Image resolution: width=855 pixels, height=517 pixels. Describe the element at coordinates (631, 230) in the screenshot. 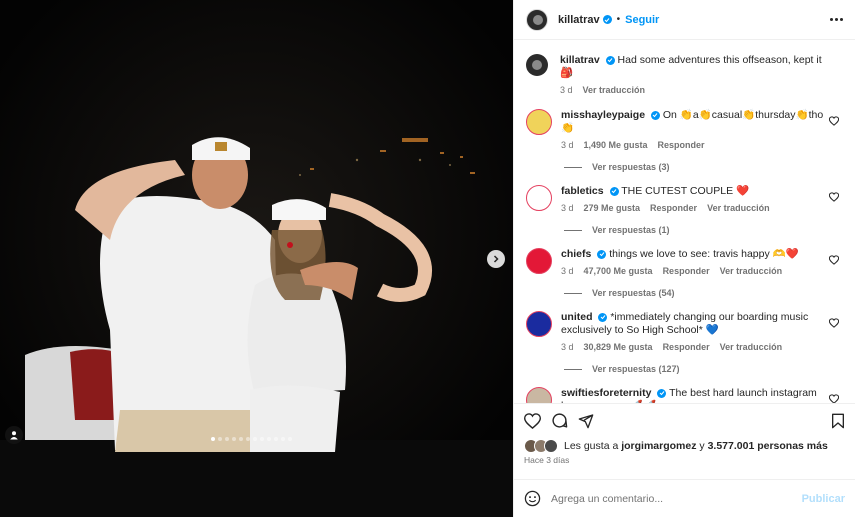

I see `view-replies-label: Ver respuestas (1)` at that location.